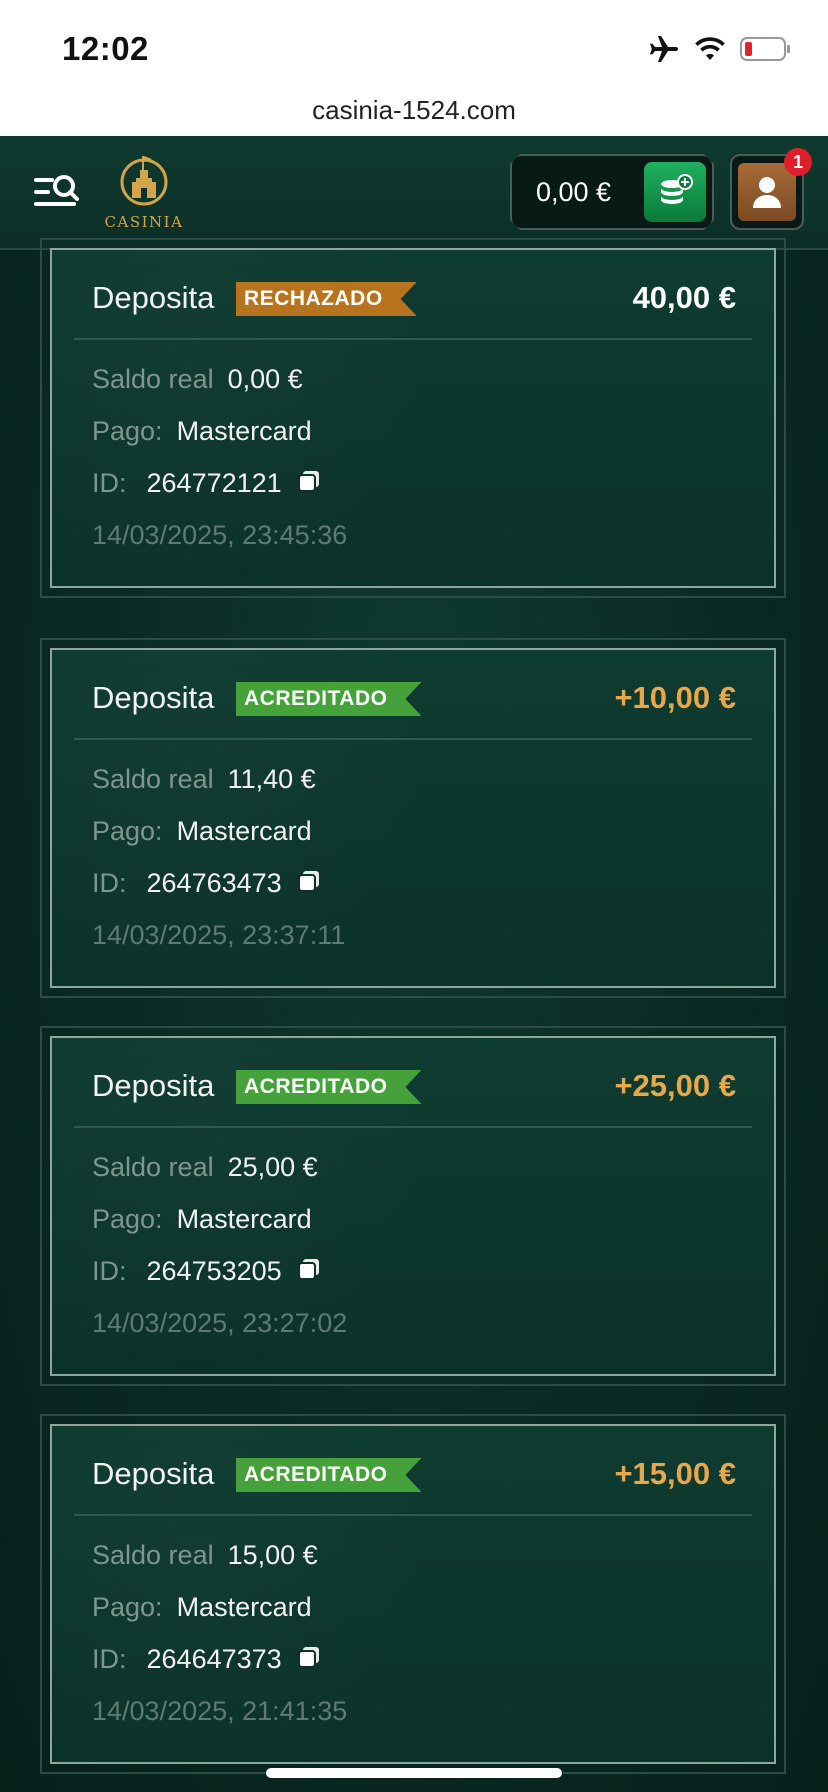  Describe the element at coordinates (265, 379) in the screenshot. I see `real-balance-value: 0,00 €` at that location.